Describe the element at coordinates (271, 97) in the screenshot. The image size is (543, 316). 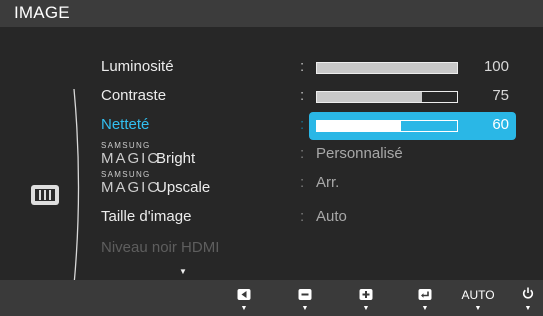
I see `menu-item-contraste: Contraste : 75` at that location.